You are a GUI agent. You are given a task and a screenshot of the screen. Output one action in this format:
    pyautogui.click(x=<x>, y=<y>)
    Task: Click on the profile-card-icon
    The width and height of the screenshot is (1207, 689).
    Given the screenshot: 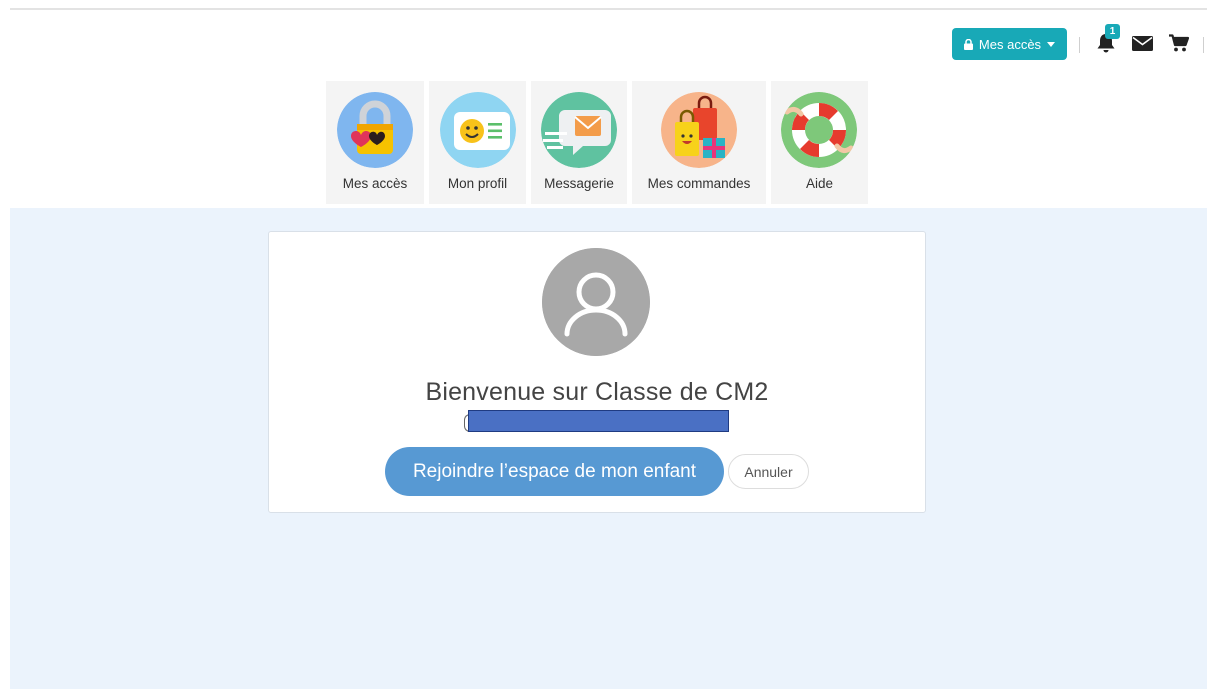 What is the action you would take?
    pyautogui.click(x=478, y=130)
    